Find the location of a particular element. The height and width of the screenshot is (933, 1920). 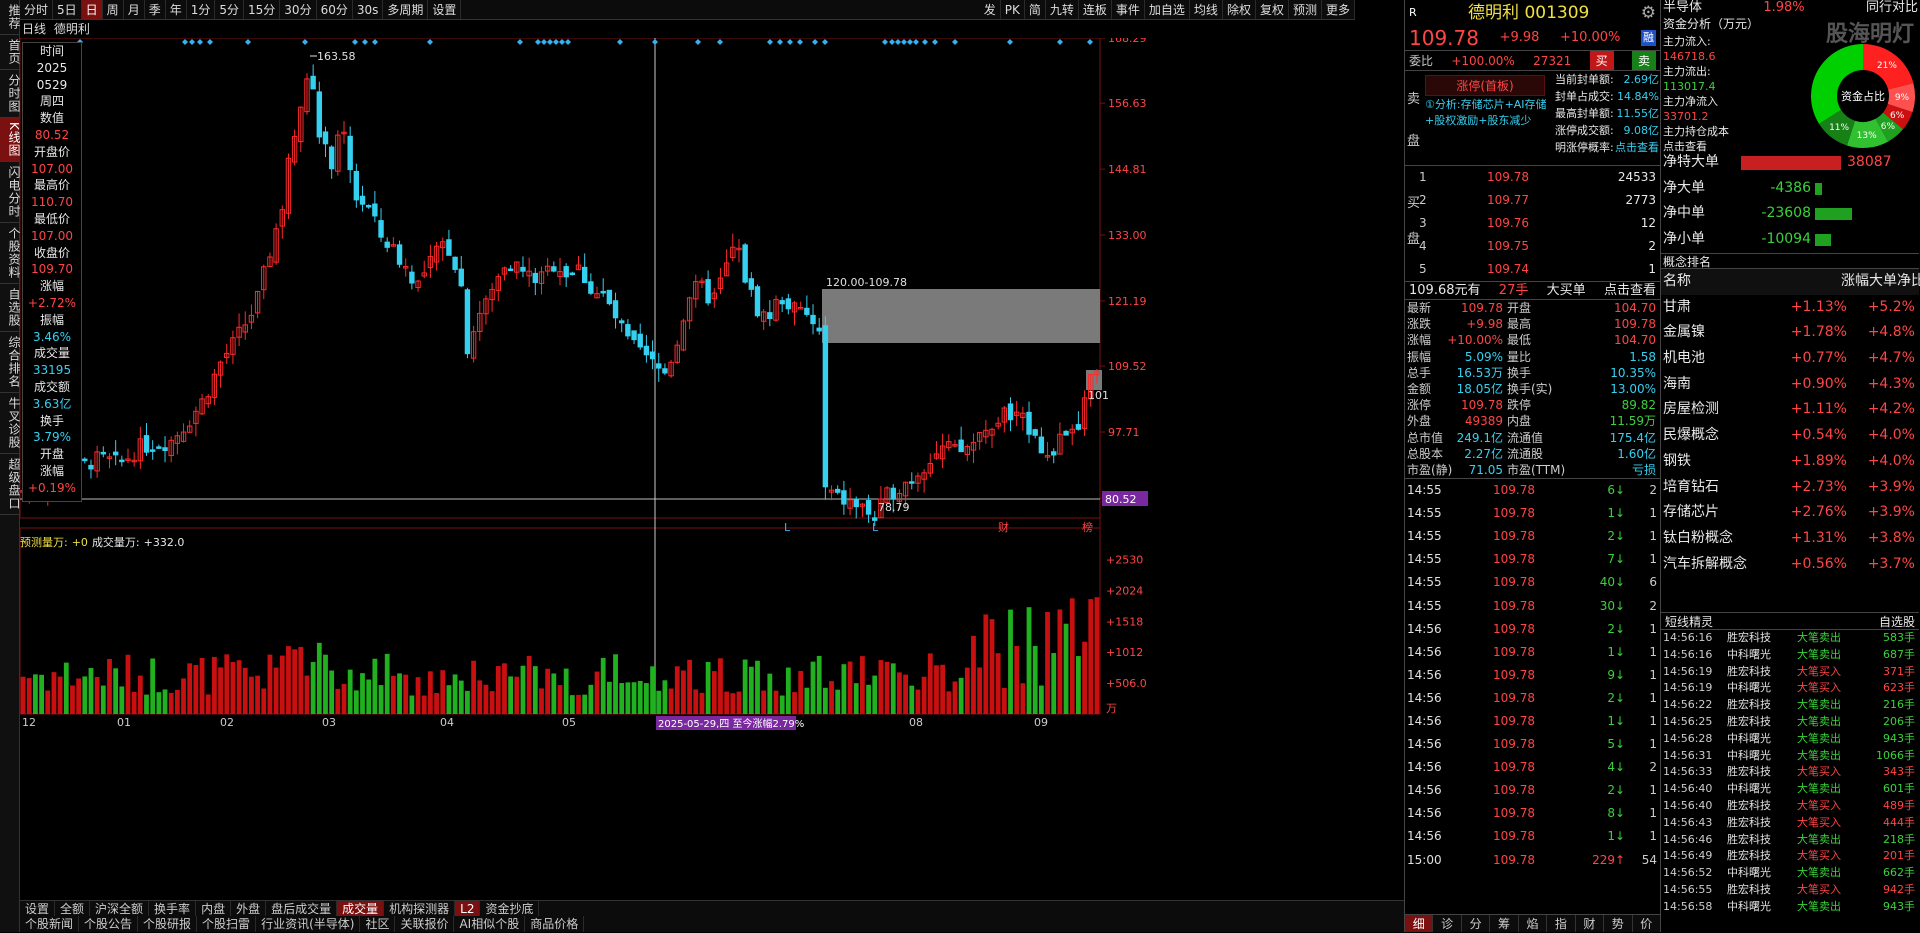

indicator-tab-1: 全额 is located at coordinates (73, 908).